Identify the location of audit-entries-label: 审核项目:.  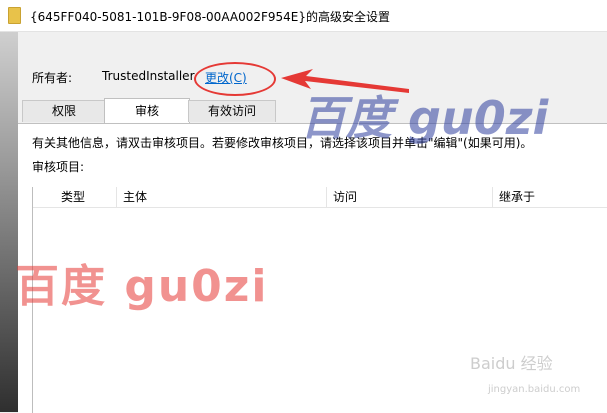
(58, 167).